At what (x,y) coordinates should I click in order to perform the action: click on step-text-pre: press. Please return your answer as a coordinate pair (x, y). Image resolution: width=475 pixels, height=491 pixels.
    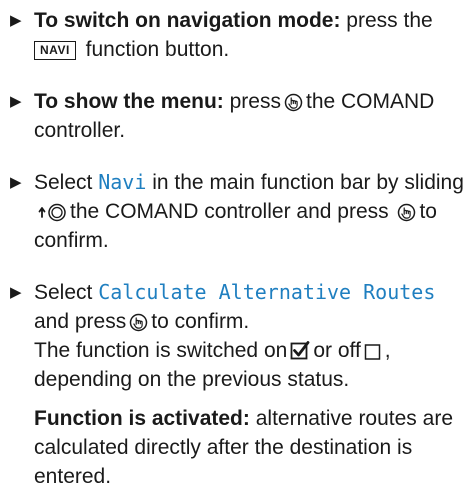
    Looking at the image, I should click on (255, 101).